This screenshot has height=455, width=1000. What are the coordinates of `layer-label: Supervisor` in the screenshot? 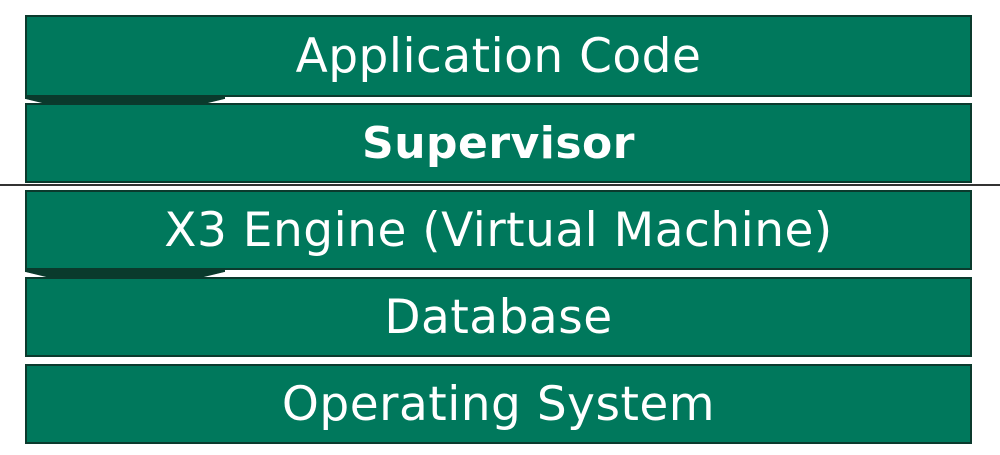 It's located at (498, 143).